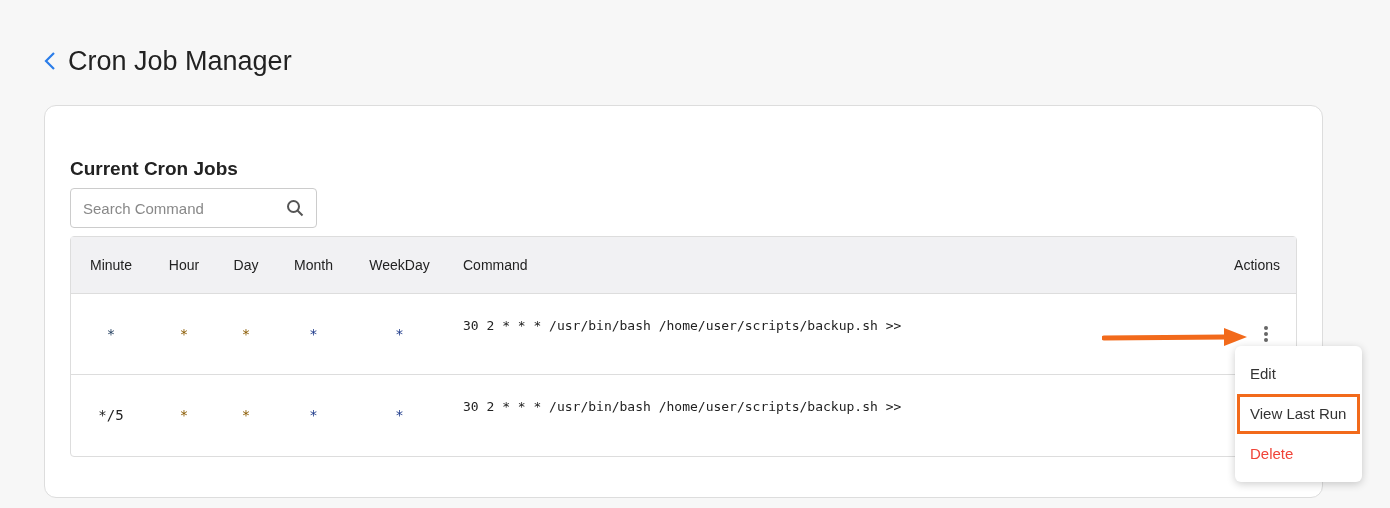  Describe the element at coordinates (154, 169) in the screenshot. I see `section-title: Current Cron Jobs` at that location.